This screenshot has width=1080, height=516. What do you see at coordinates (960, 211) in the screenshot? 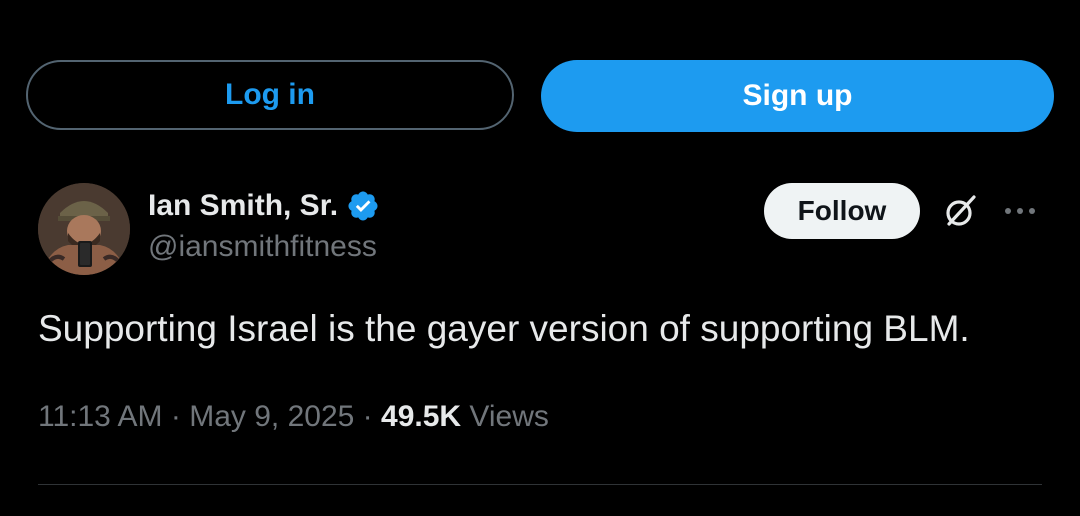
I see `grok-icon` at bounding box center [960, 211].